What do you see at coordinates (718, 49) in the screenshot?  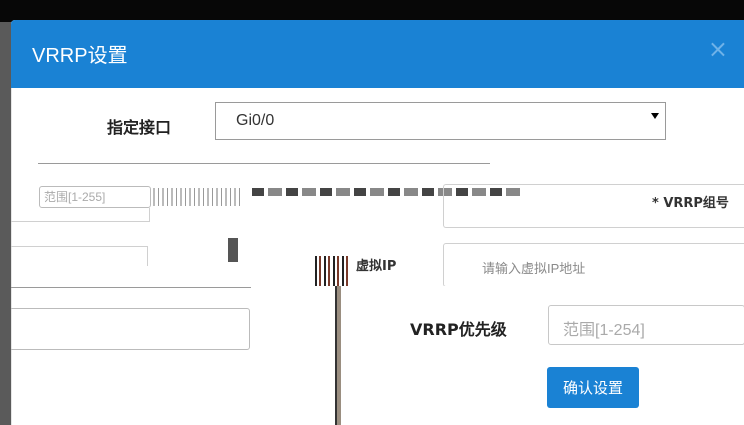 I see `close-icon: ×` at bounding box center [718, 49].